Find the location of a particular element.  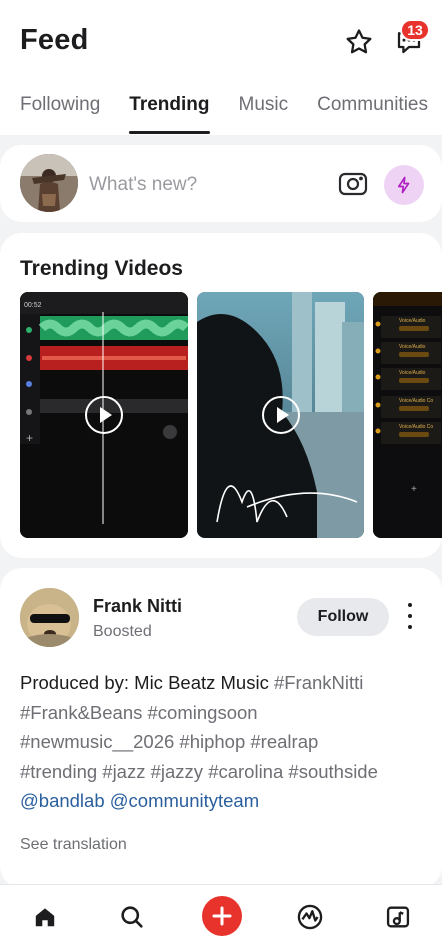

post-composer: What's new? is located at coordinates (221, 183).